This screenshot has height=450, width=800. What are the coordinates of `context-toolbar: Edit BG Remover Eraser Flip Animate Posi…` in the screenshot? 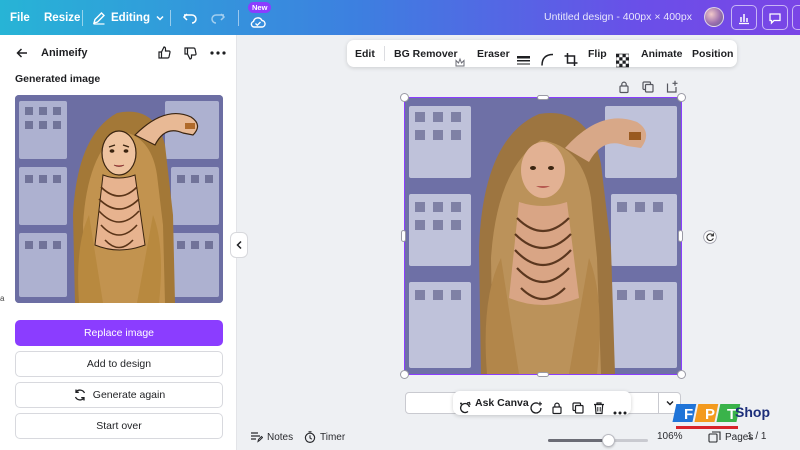 It's located at (542, 54).